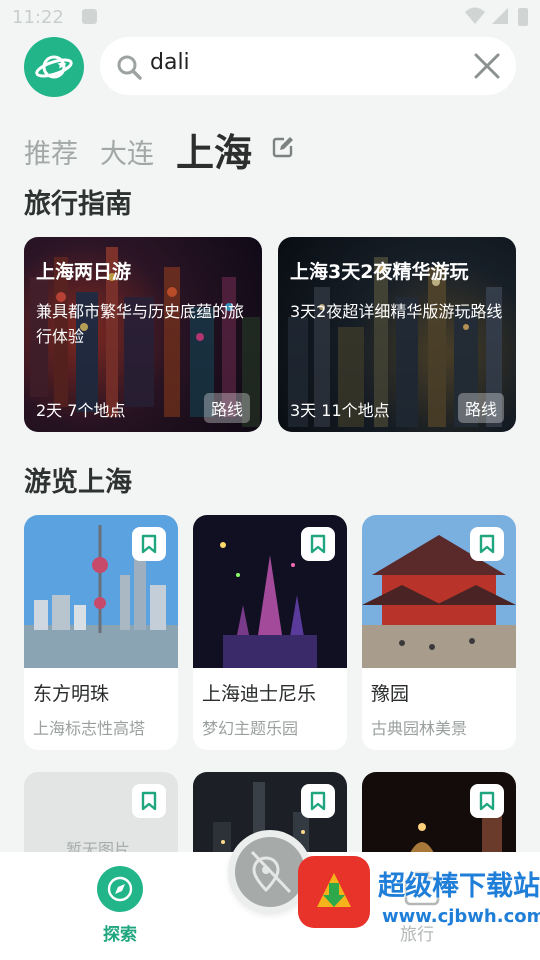 The width and height of the screenshot is (540, 960). What do you see at coordinates (78, 204) in the screenshot?
I see `section-title-guide: 旅行指南` at bounding box center [78, 204].